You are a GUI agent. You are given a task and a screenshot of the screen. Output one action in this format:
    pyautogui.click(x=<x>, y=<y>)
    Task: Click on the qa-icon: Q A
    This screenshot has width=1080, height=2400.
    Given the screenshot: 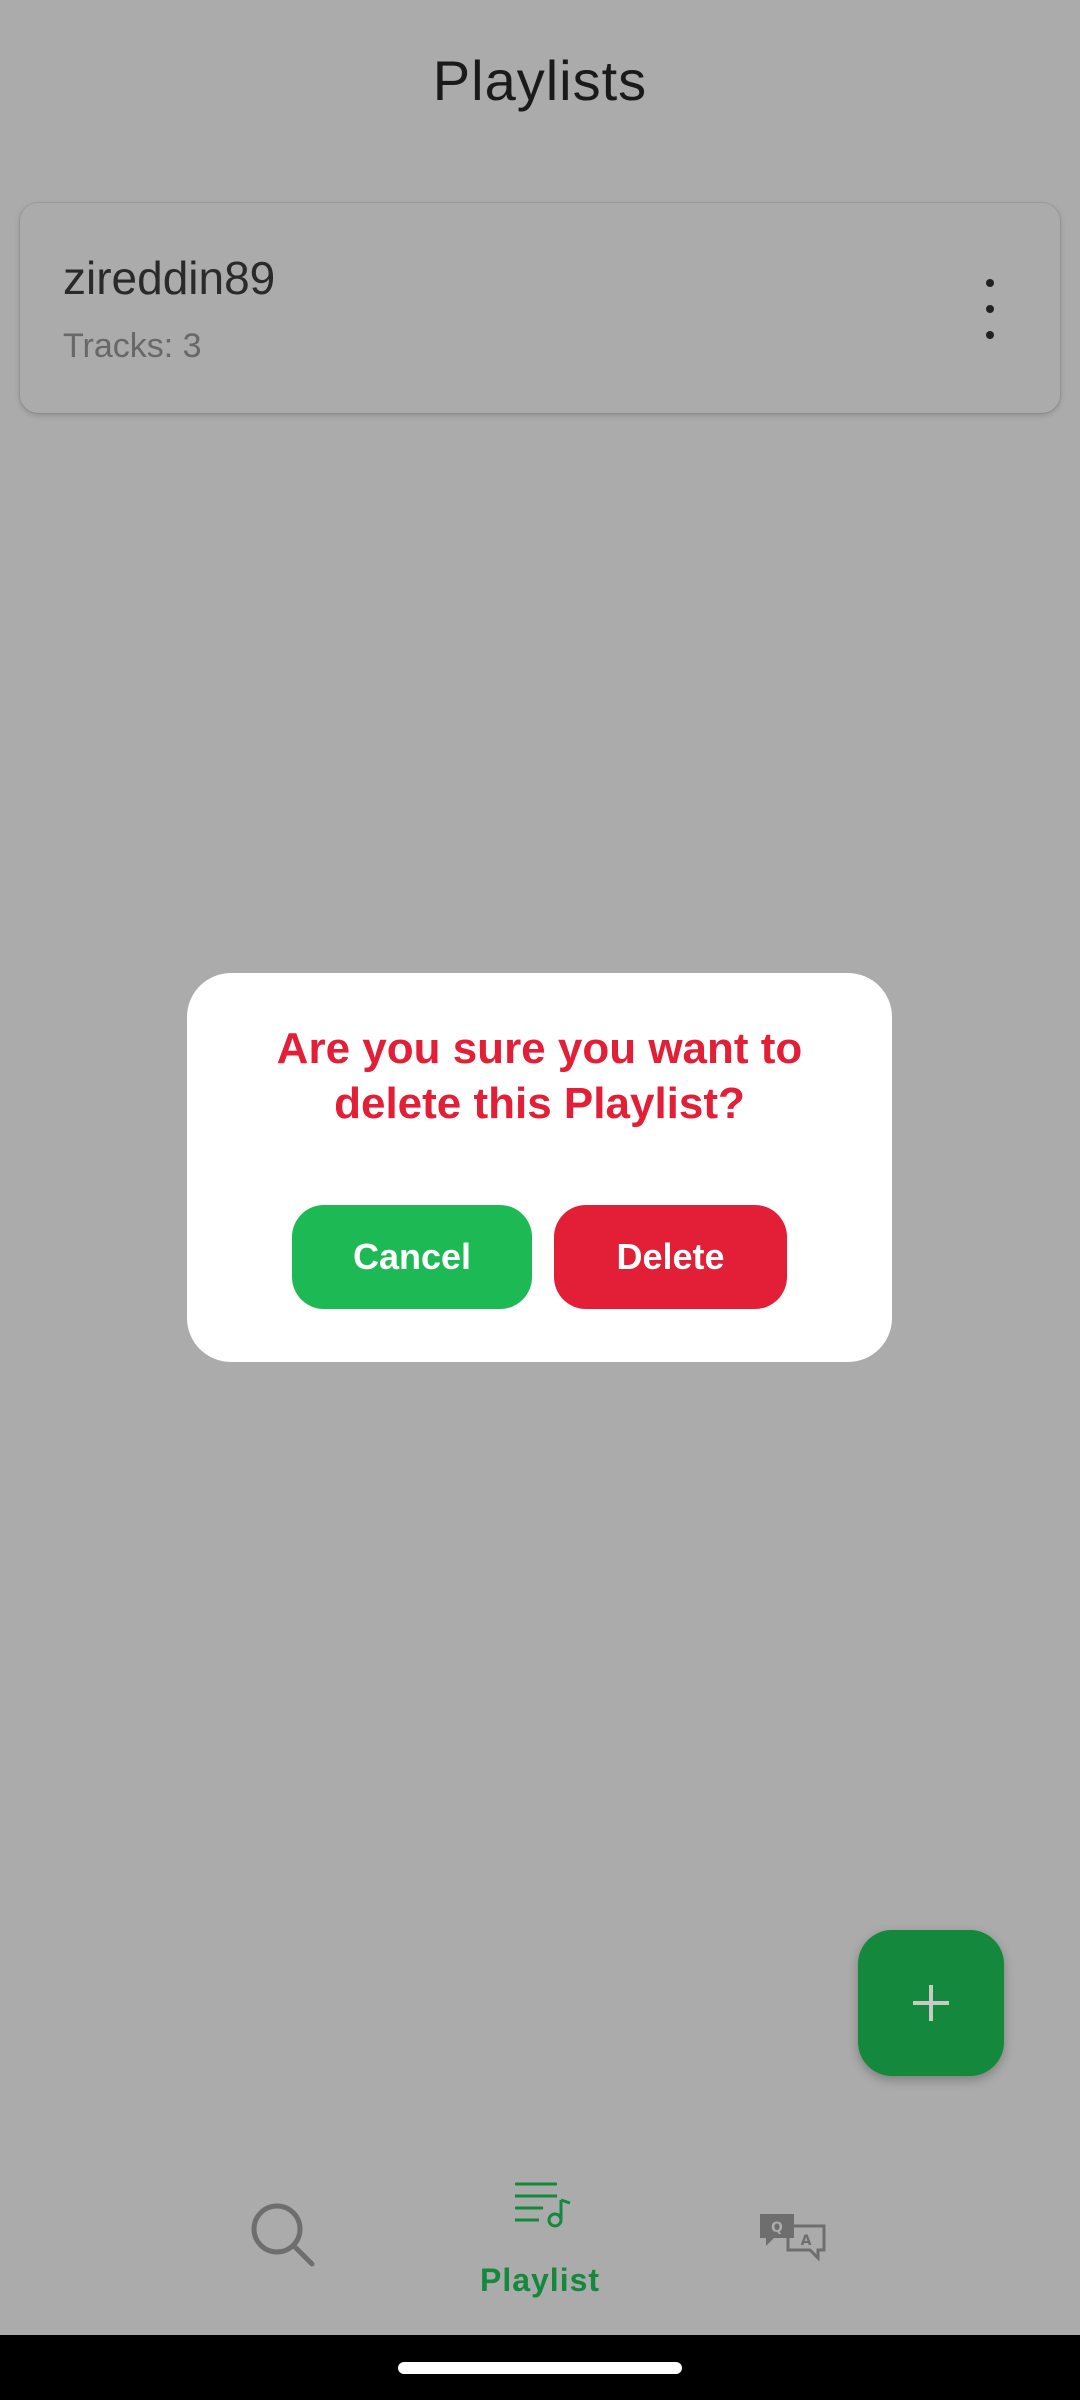 What is the action you would take?
    pyautogui.click(x=793, y=2238)
    